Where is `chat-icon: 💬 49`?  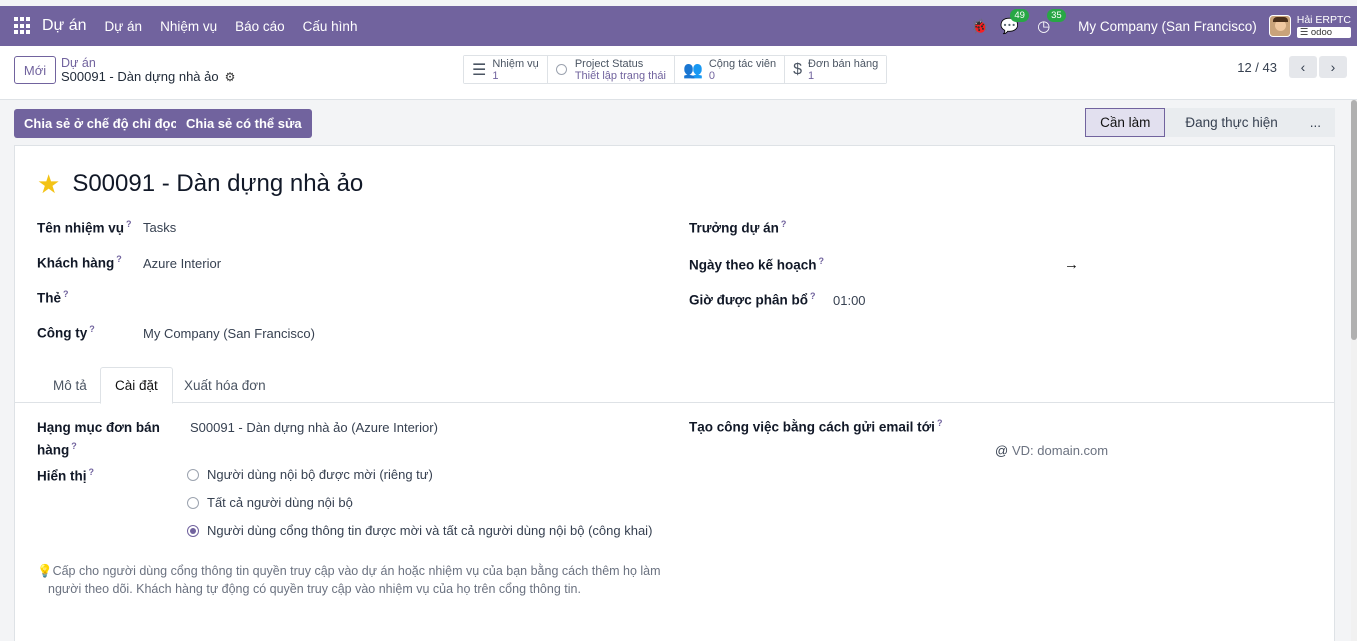
chat-icon: 💬 49 is located at coordinates (1014, 22).